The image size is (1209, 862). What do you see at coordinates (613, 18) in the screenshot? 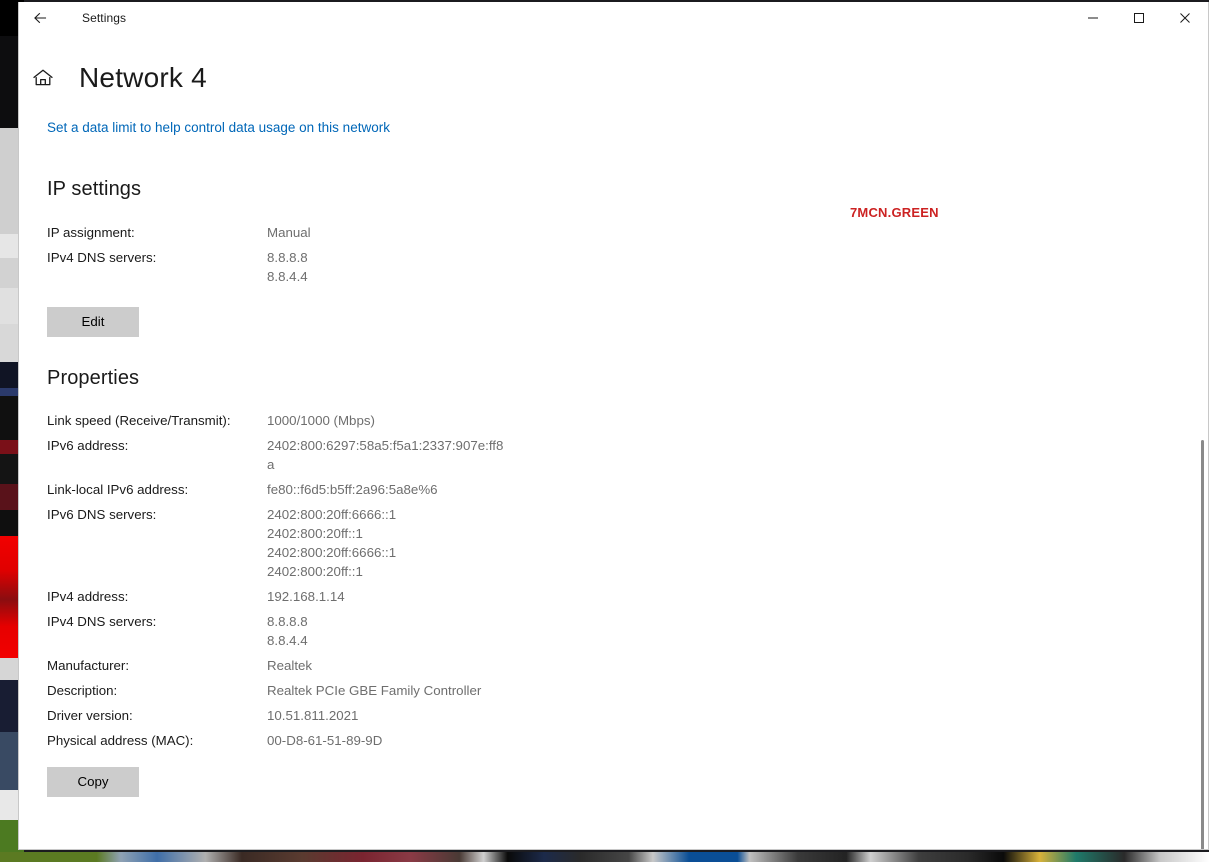
I see `title-bar: Settings` at bounding box center [613, 18].